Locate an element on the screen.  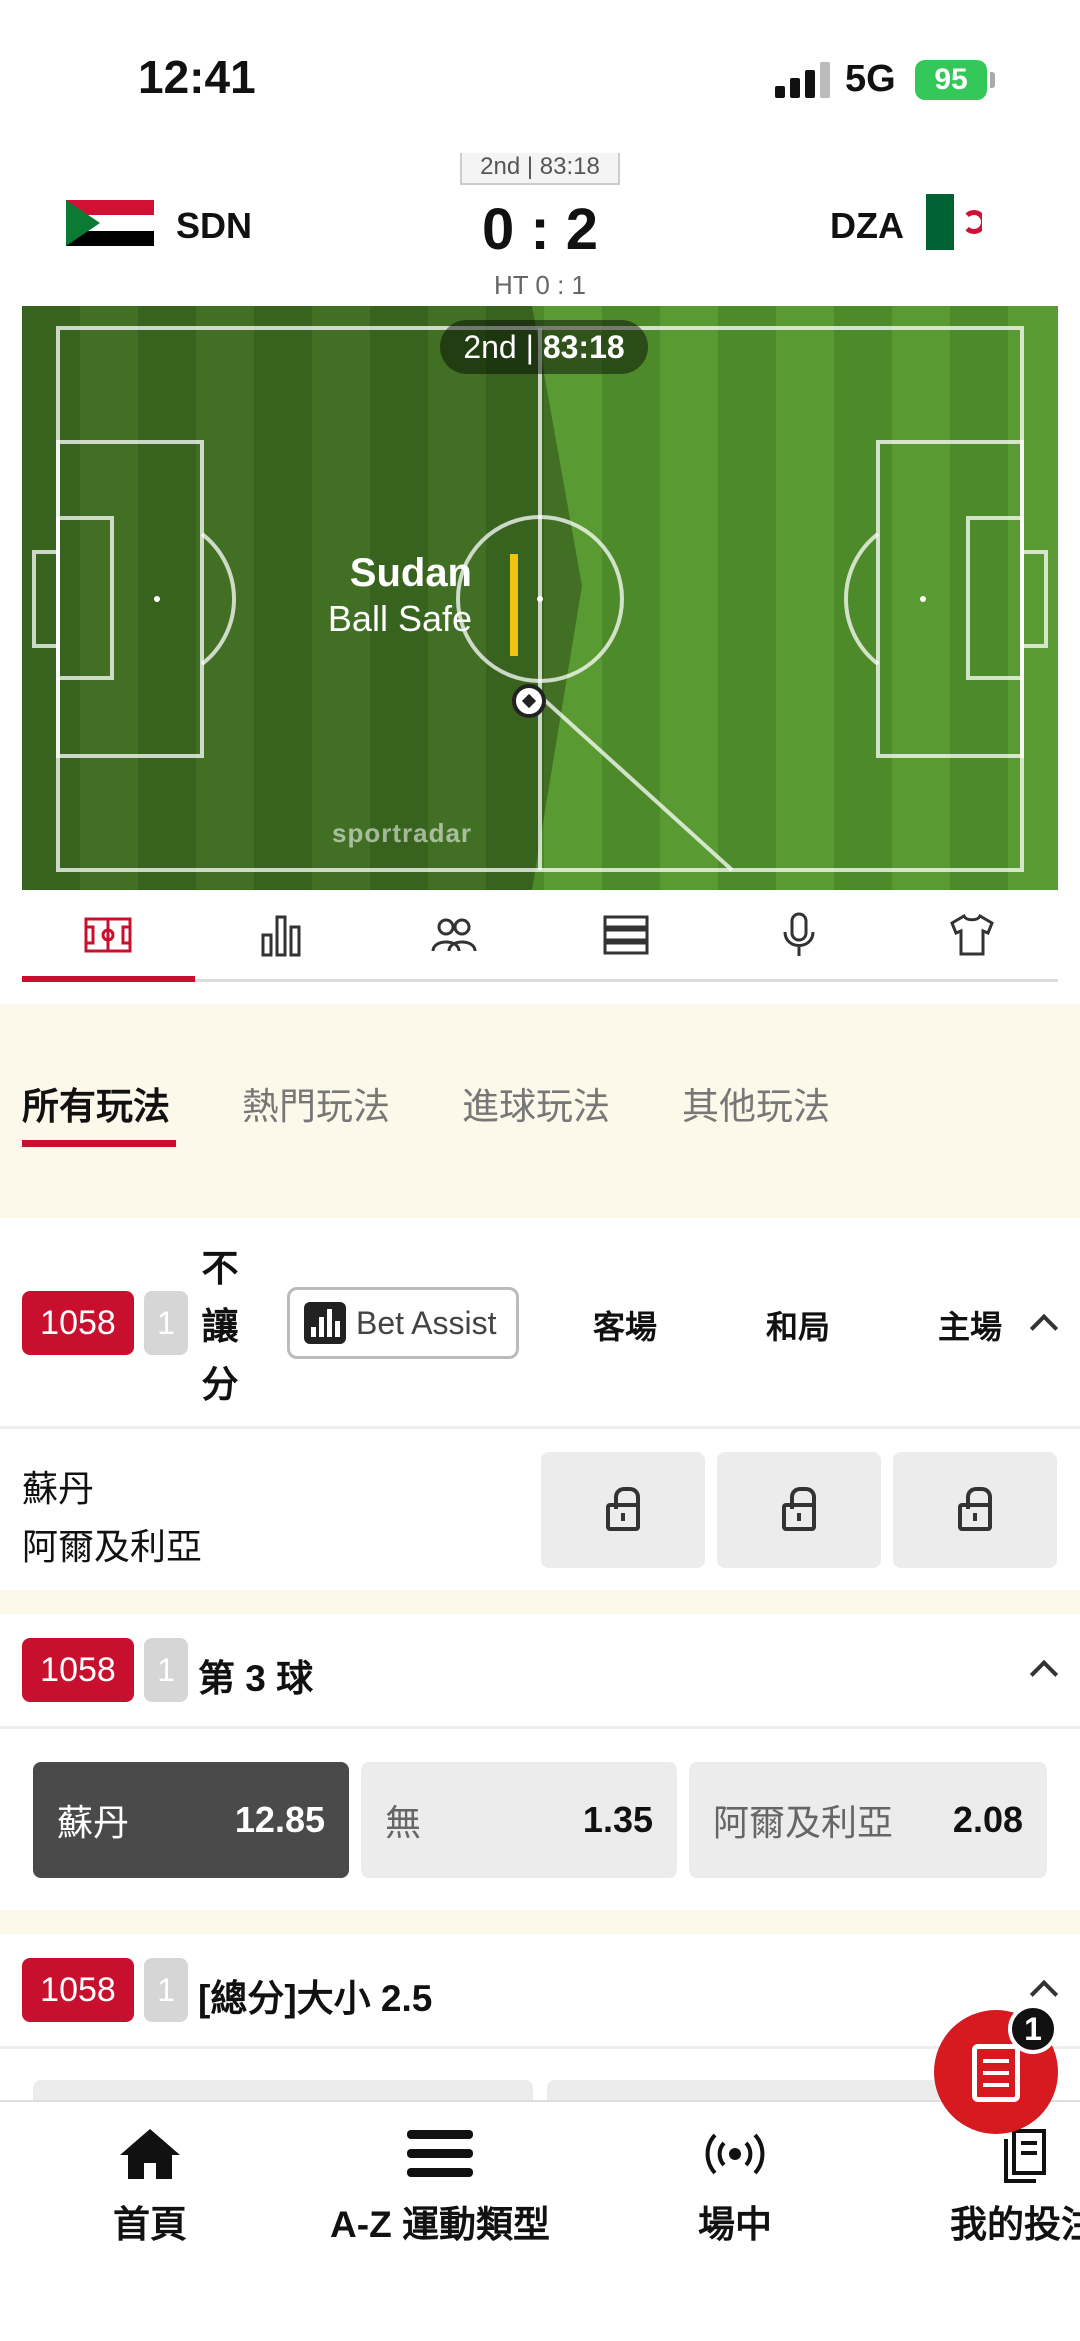
tab-jersey is located at coordinates (971, 934).